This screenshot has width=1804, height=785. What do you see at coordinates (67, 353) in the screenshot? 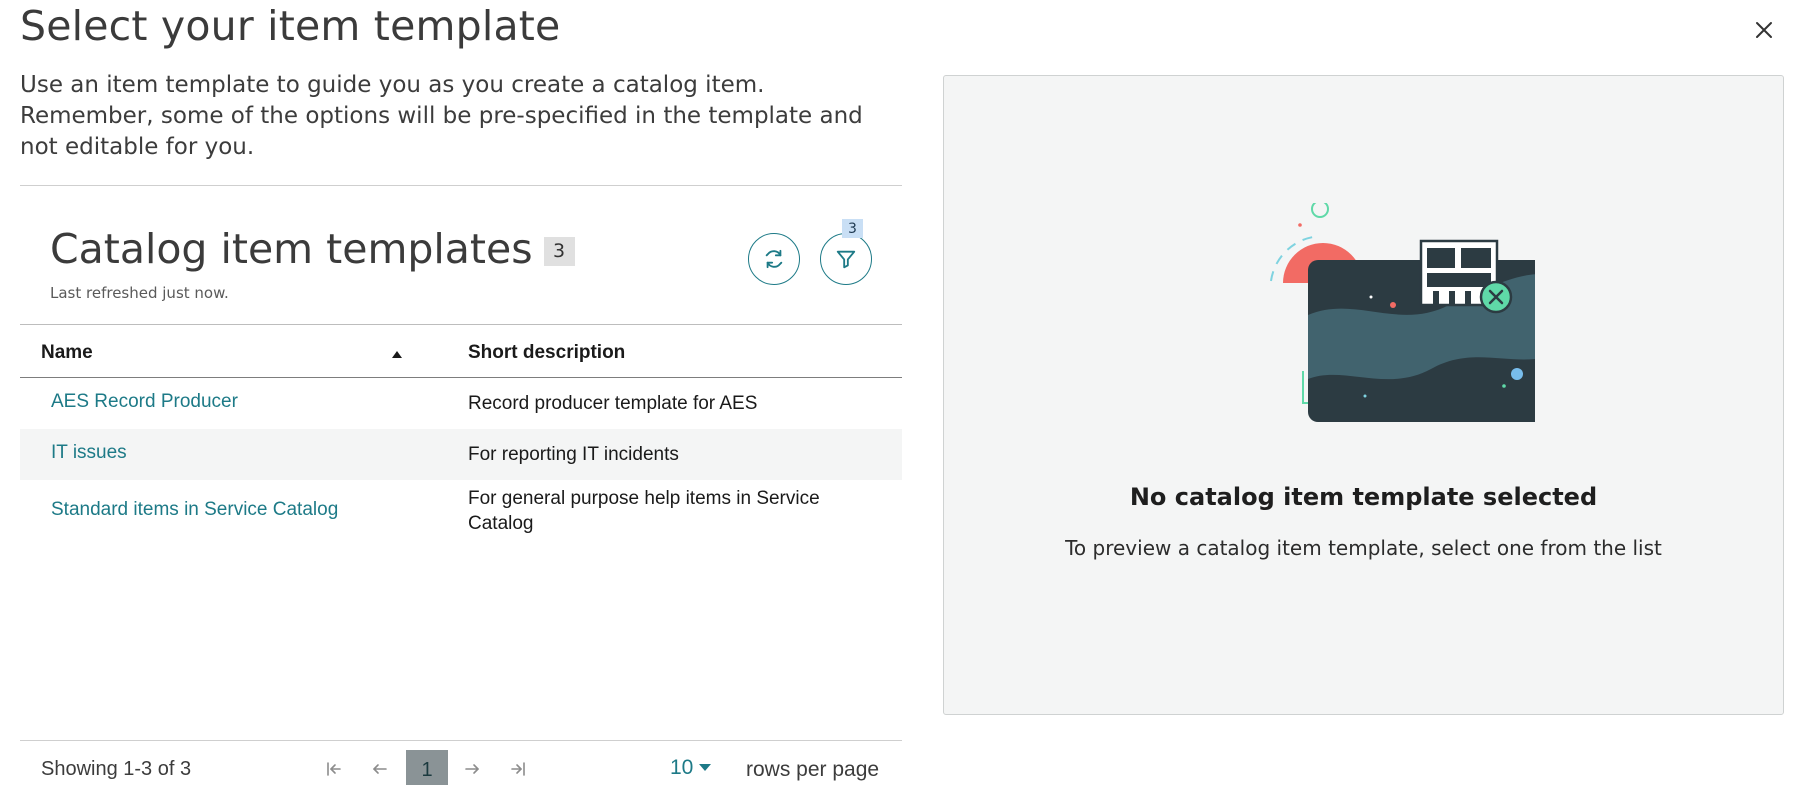
I see `column-header-name: Name` at bounding box center [67, 353].